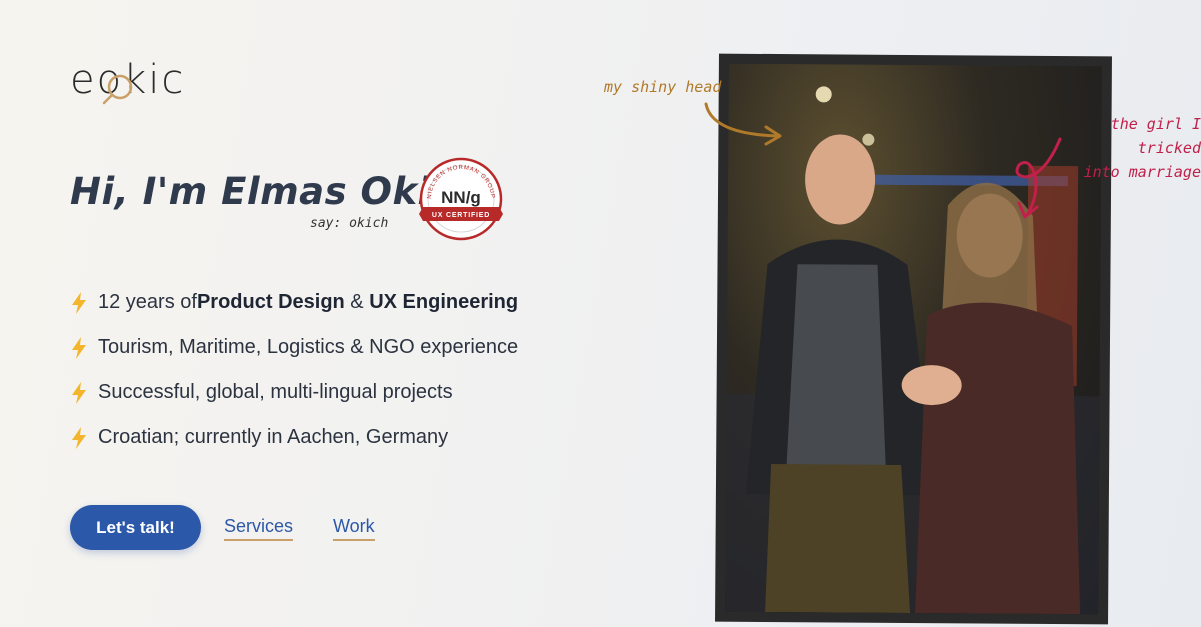 The width and height of the screenshot is (1201, 627). Describe the element at coordinates (461, 215) in the screenshot. I see `badge-ribbon-text: UX CERTIFIED` at that location.